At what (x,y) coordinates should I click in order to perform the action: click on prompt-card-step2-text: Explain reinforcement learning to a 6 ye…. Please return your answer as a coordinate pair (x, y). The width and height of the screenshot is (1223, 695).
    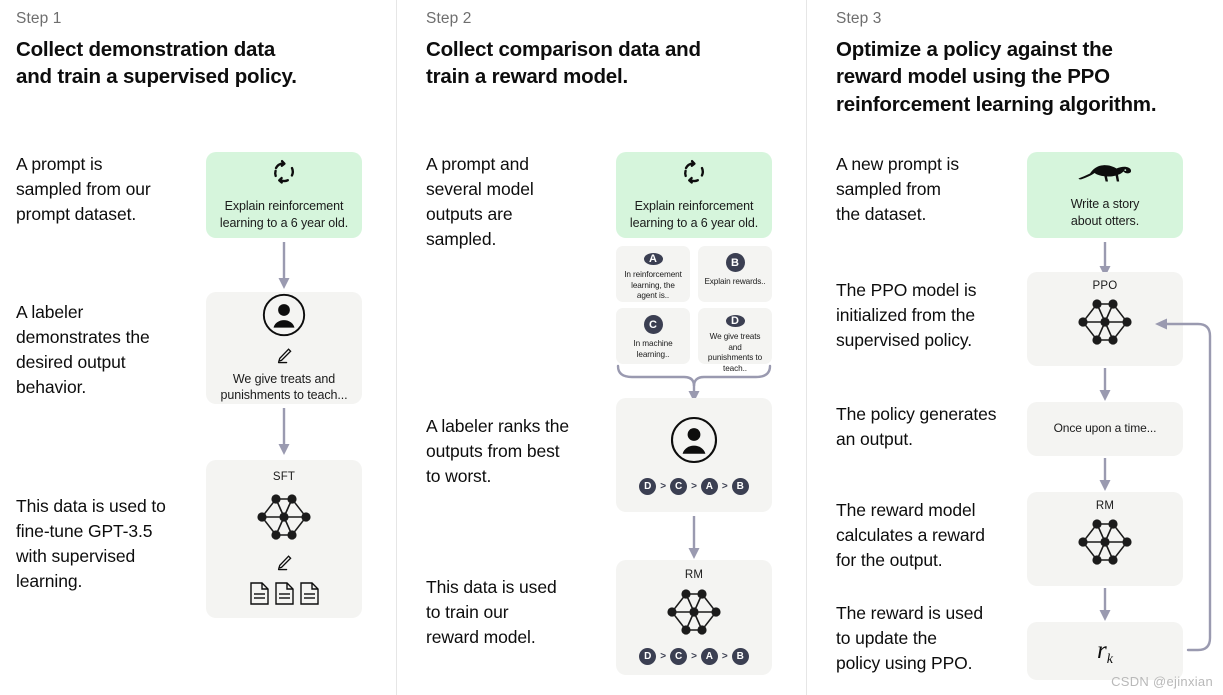
    Looking at the image, I should click on (694, 214).